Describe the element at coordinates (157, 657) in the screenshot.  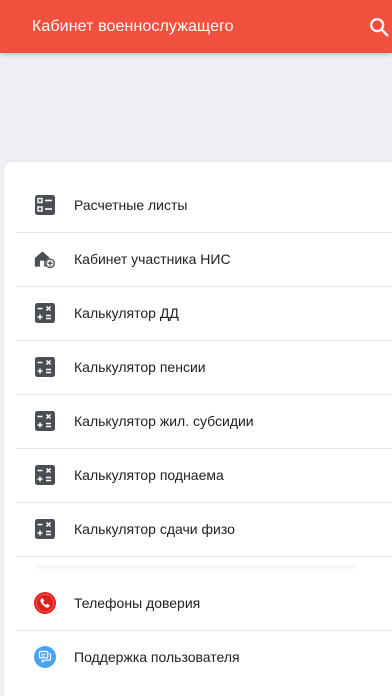
I see `menu-item-label: Поддержка пользователя` at that location.